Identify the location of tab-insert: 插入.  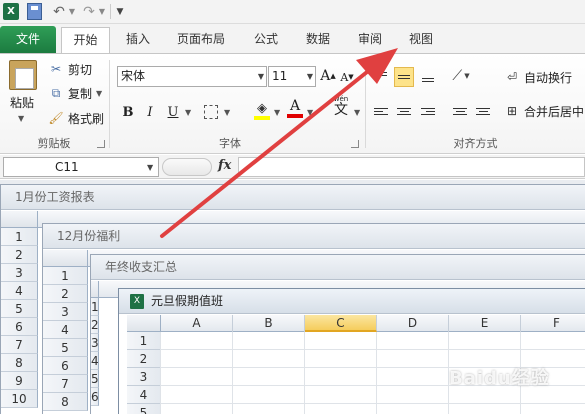
(138, 40).